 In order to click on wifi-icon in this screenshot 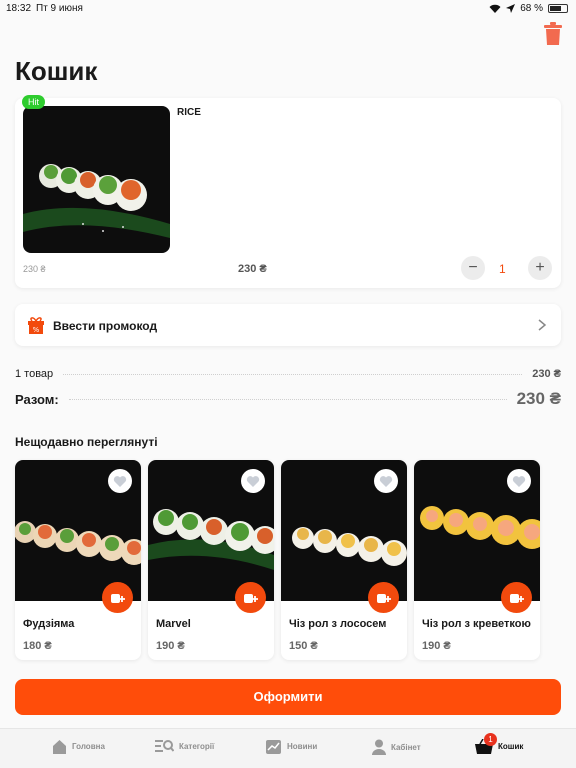, I will do `click(495, 8)`.